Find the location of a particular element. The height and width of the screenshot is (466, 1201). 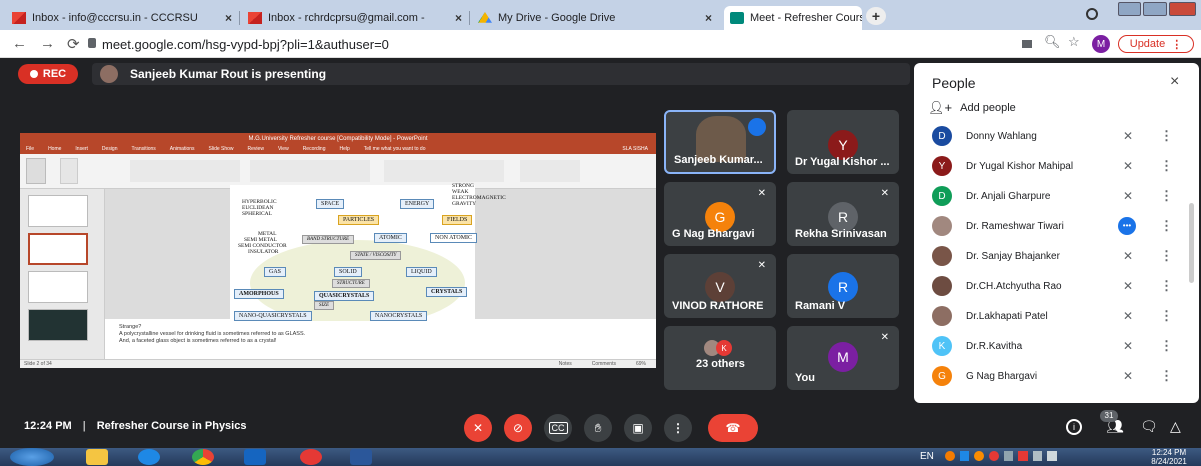

participant-row: Dr.Lakhapati Patel ✕ ⋮ is located at coordinates (1056, 316).